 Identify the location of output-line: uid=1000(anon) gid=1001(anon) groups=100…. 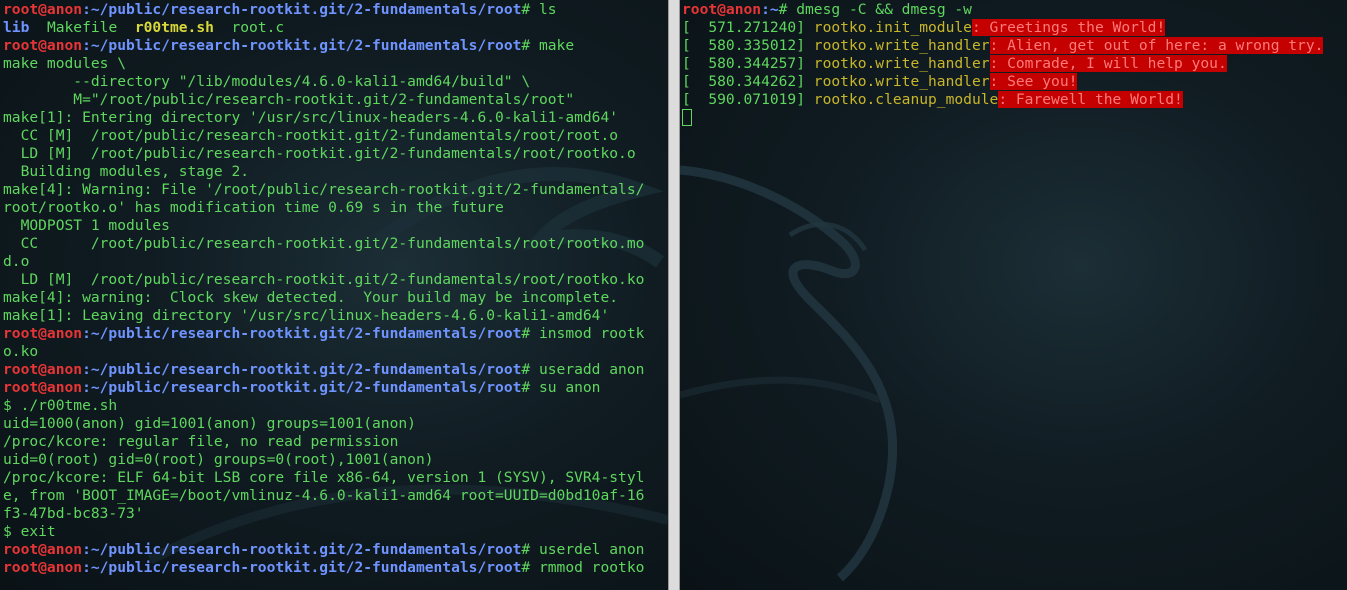
(209, 423).